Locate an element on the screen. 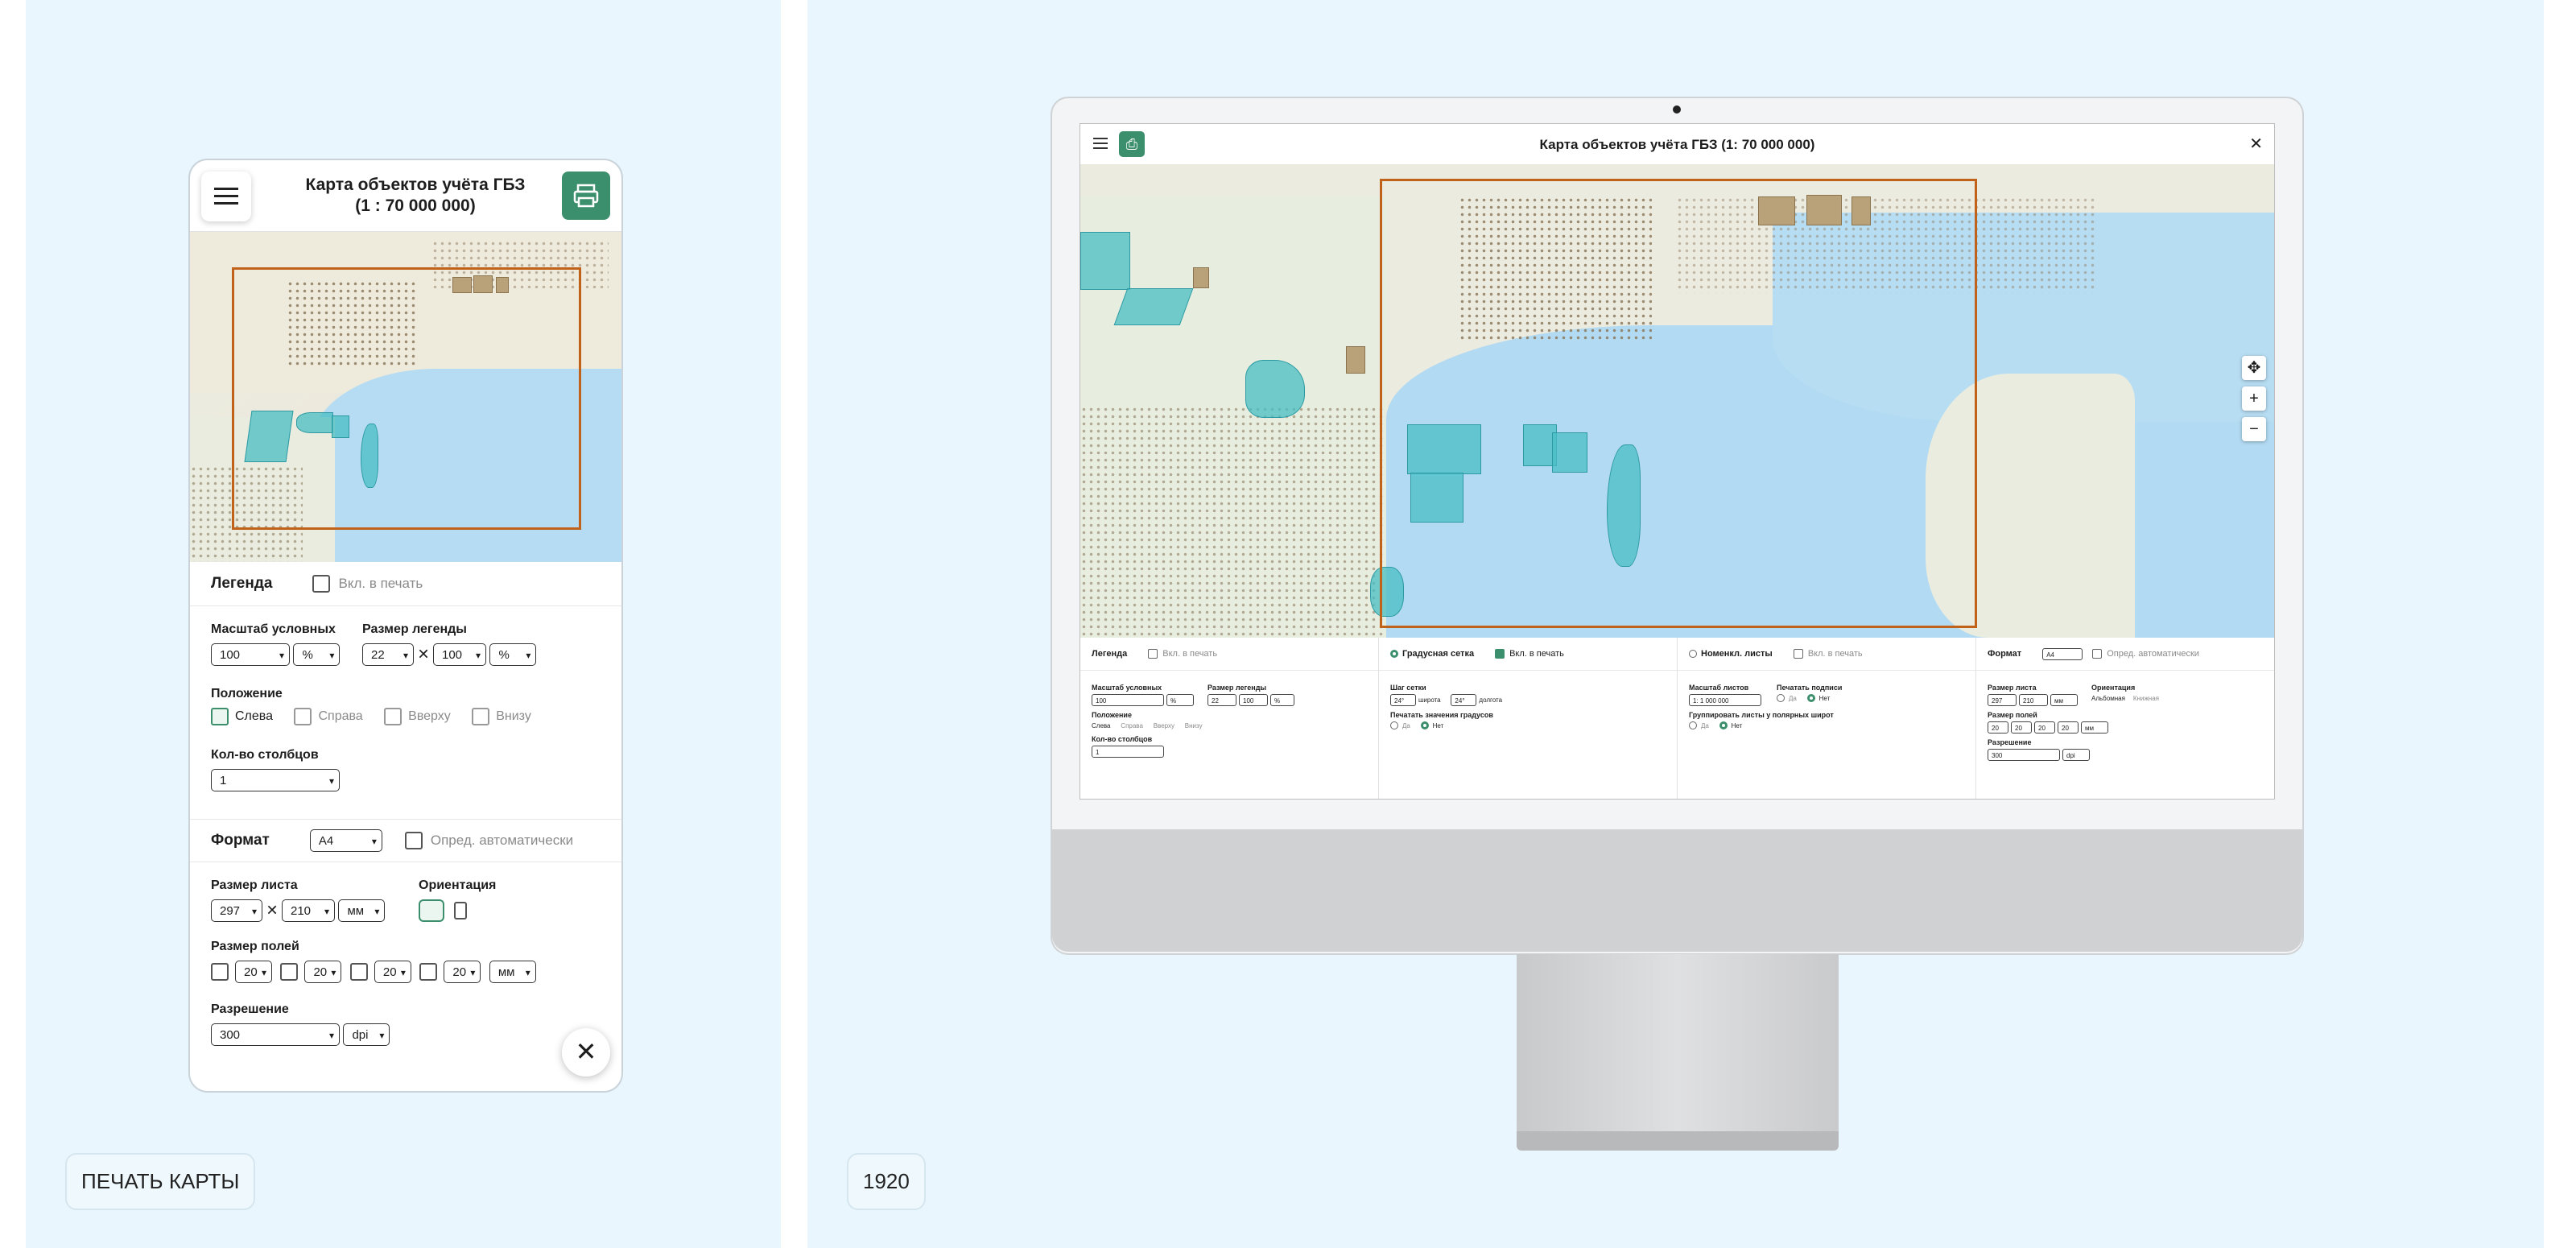  legend-size-label: Размер легенды is located at coordinates (1237, 688).